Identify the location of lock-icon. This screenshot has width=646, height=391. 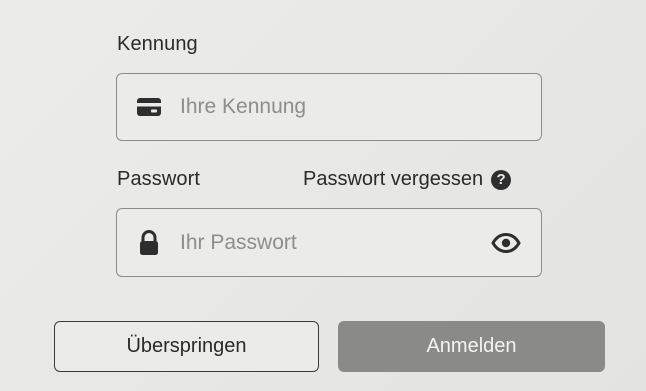
(149, 242).